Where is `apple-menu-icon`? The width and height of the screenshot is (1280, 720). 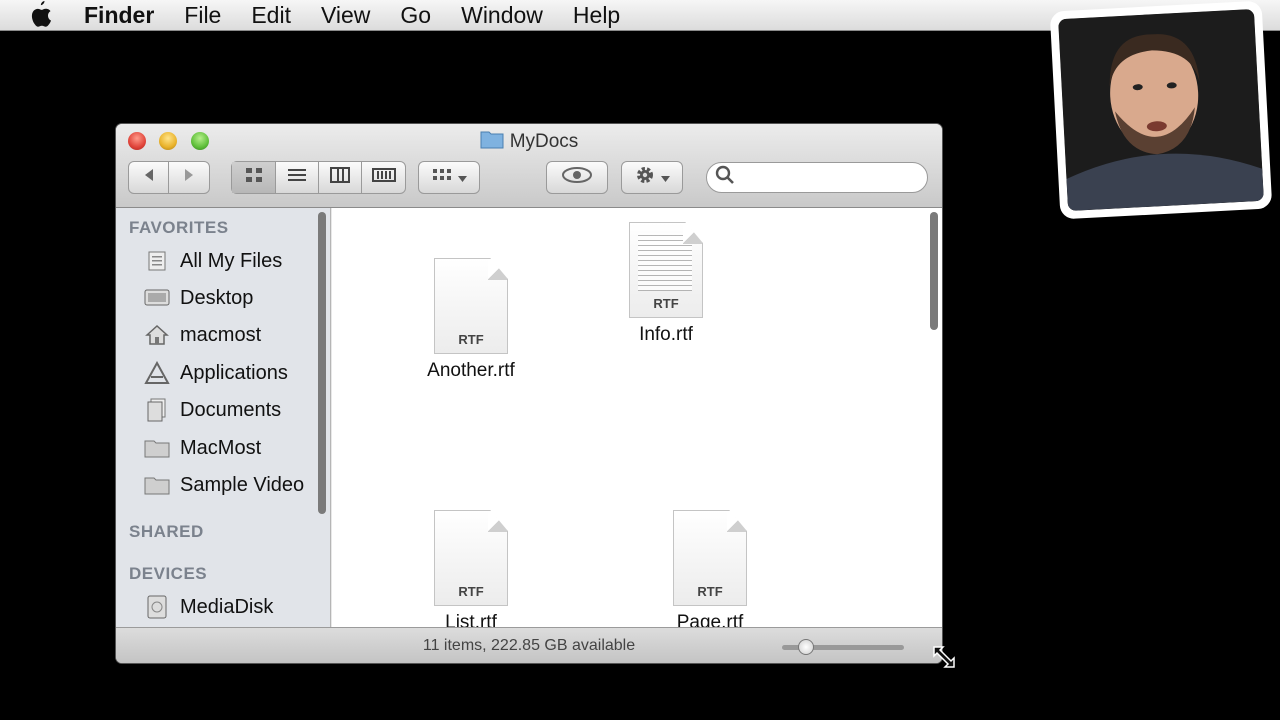
apple-menu-icon is located at coordinates (43, 15).